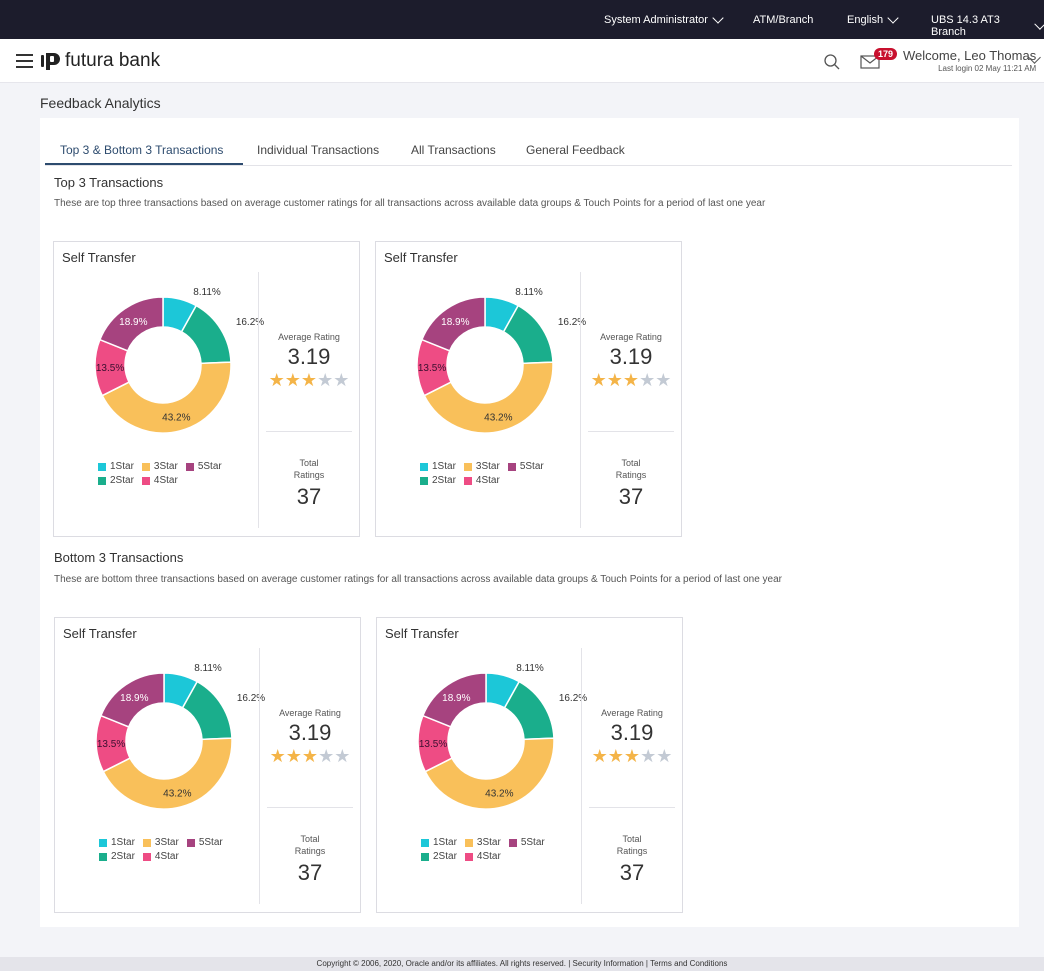 The width and height of the screenshot is (1044, 971). Describe the element at coordinates (608, 963) in the screenshot. I see `security-information-link: Security Information` at that location.